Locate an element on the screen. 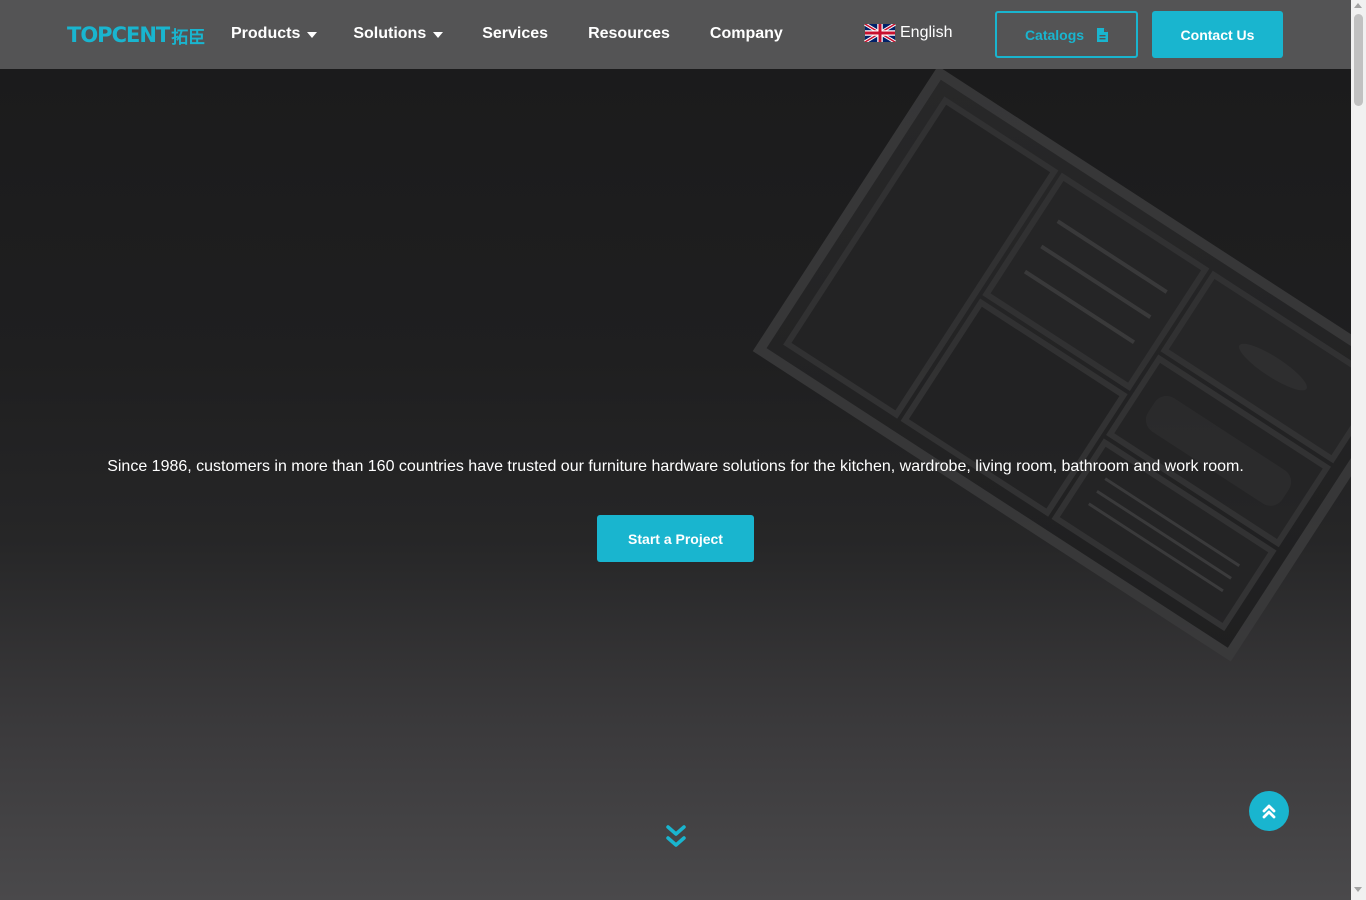 Image resolution: width=1366 pixels, height=900 pixels. scrollbar-thumb is located at coordinates (1358, 60).